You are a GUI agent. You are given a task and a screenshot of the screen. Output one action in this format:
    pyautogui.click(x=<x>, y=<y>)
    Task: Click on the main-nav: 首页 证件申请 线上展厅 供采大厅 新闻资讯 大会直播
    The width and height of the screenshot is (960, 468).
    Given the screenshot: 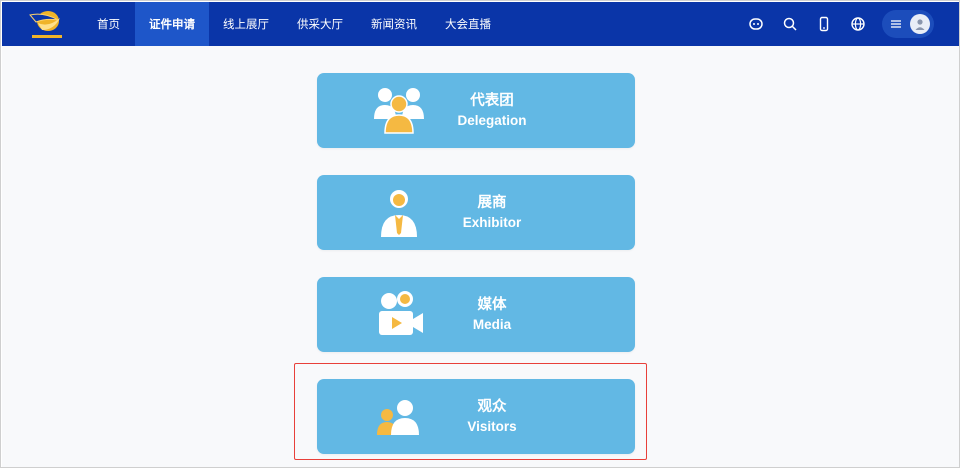 What is the action you would take?
    pyautogui.click(x=293, y=24)
    